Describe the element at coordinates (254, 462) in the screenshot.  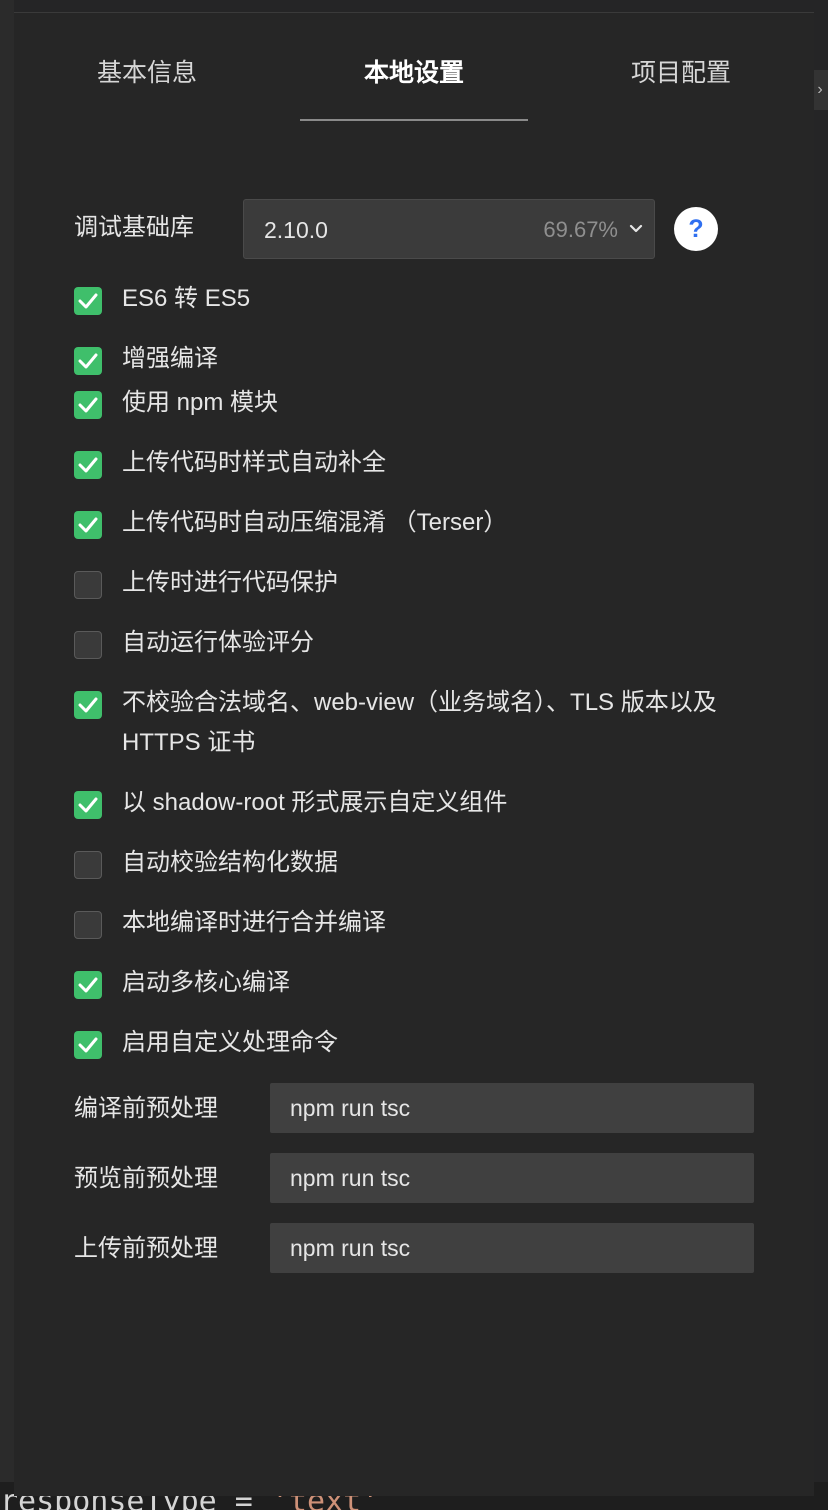
I see `option-label: 上传代码时样式自动补全` at that location.